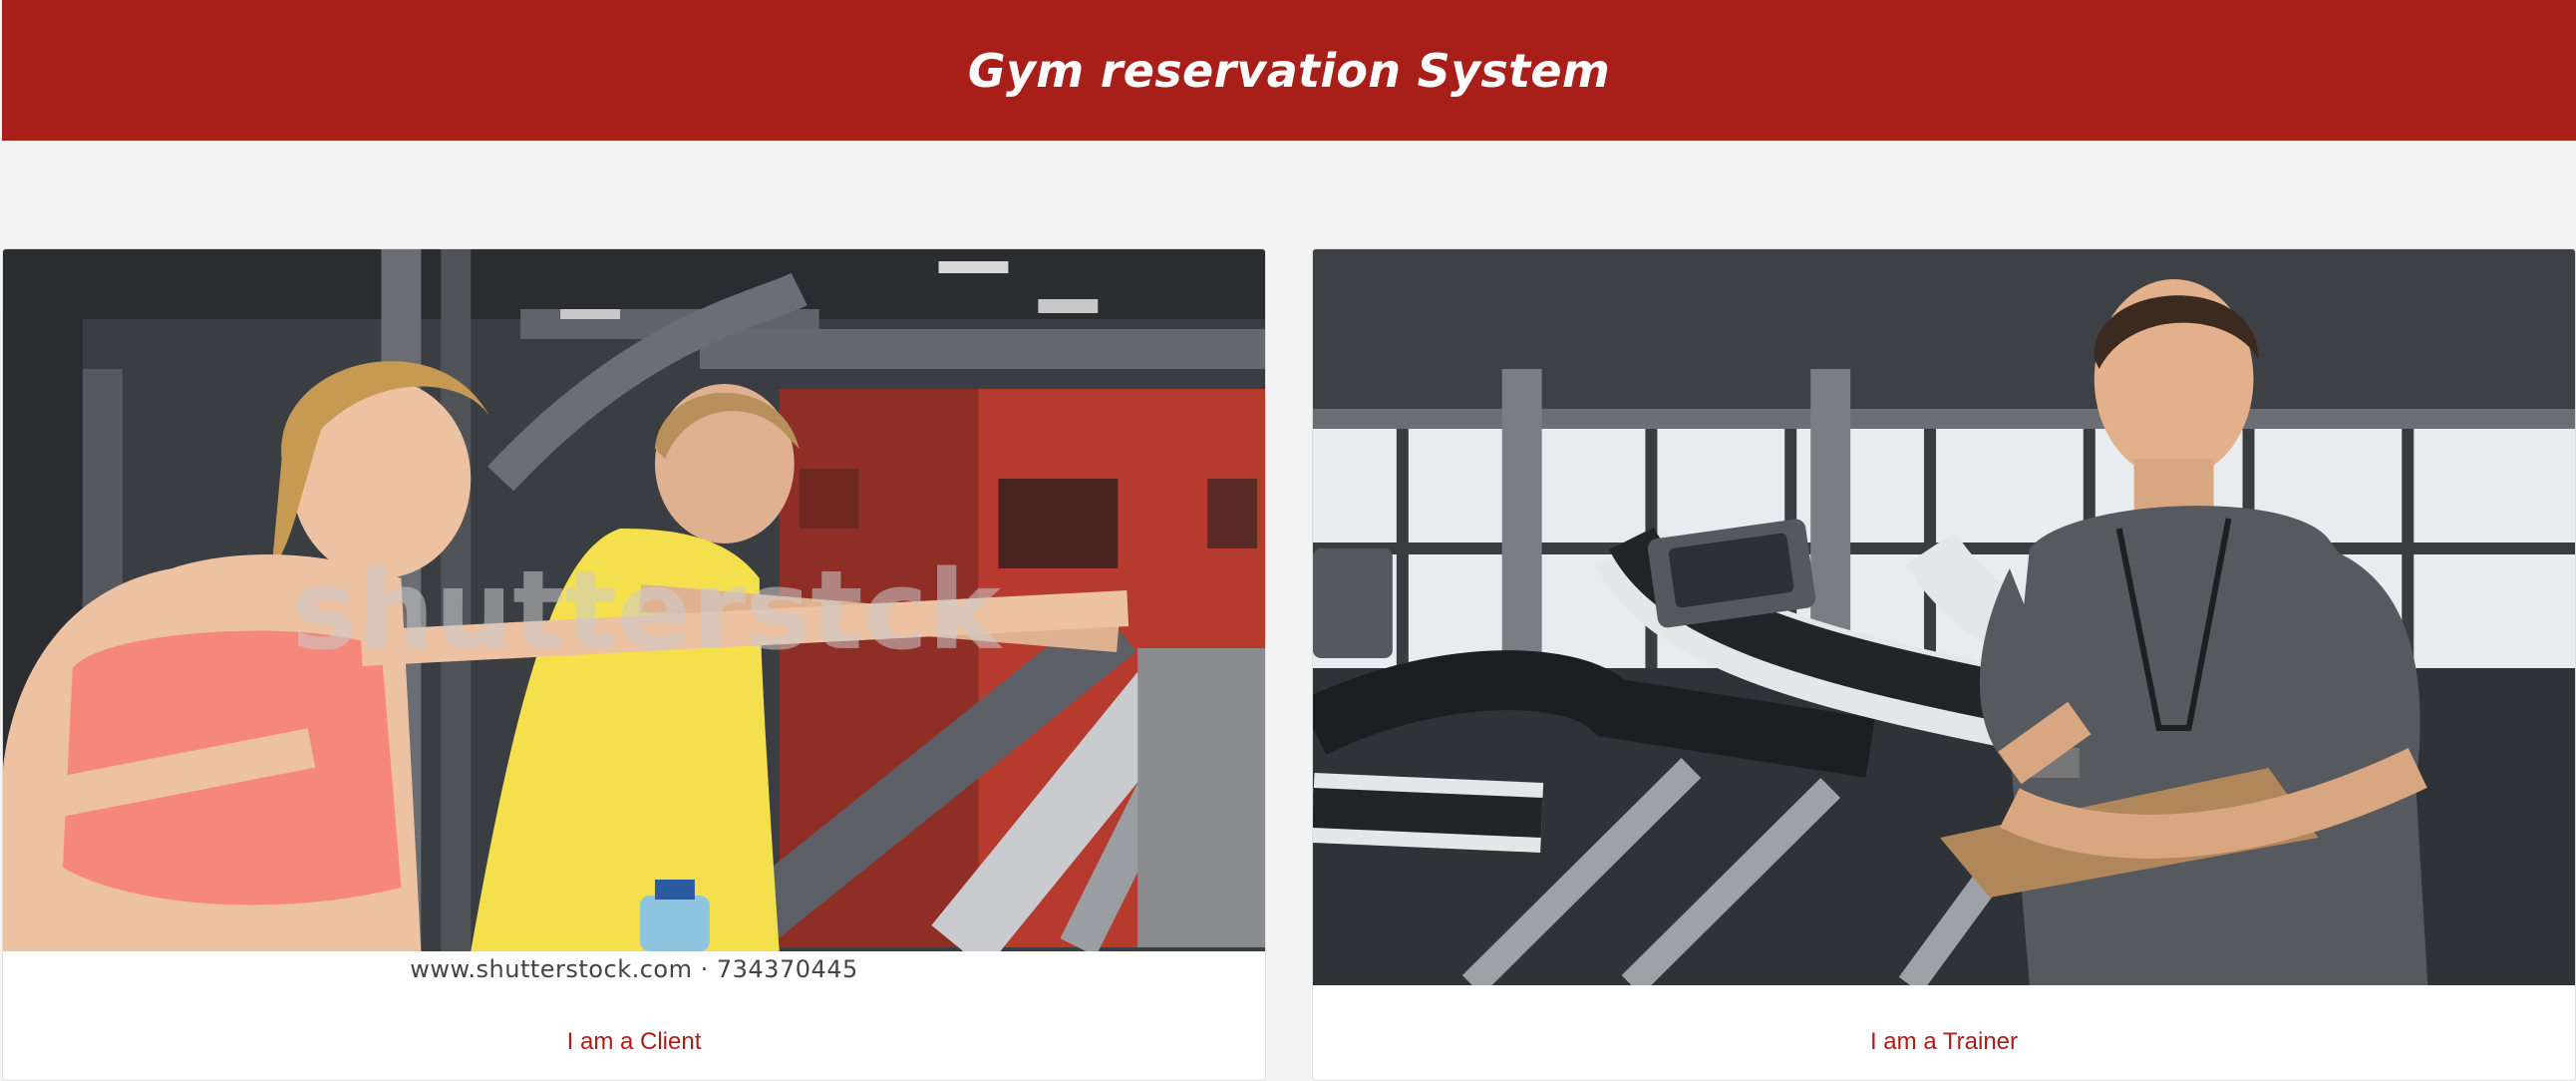  What do you see at coordinates (634, 969) in the screenshot?
I see `image-caption: www.shutterstock.com · 734370445` at bounding box center [634, 969].